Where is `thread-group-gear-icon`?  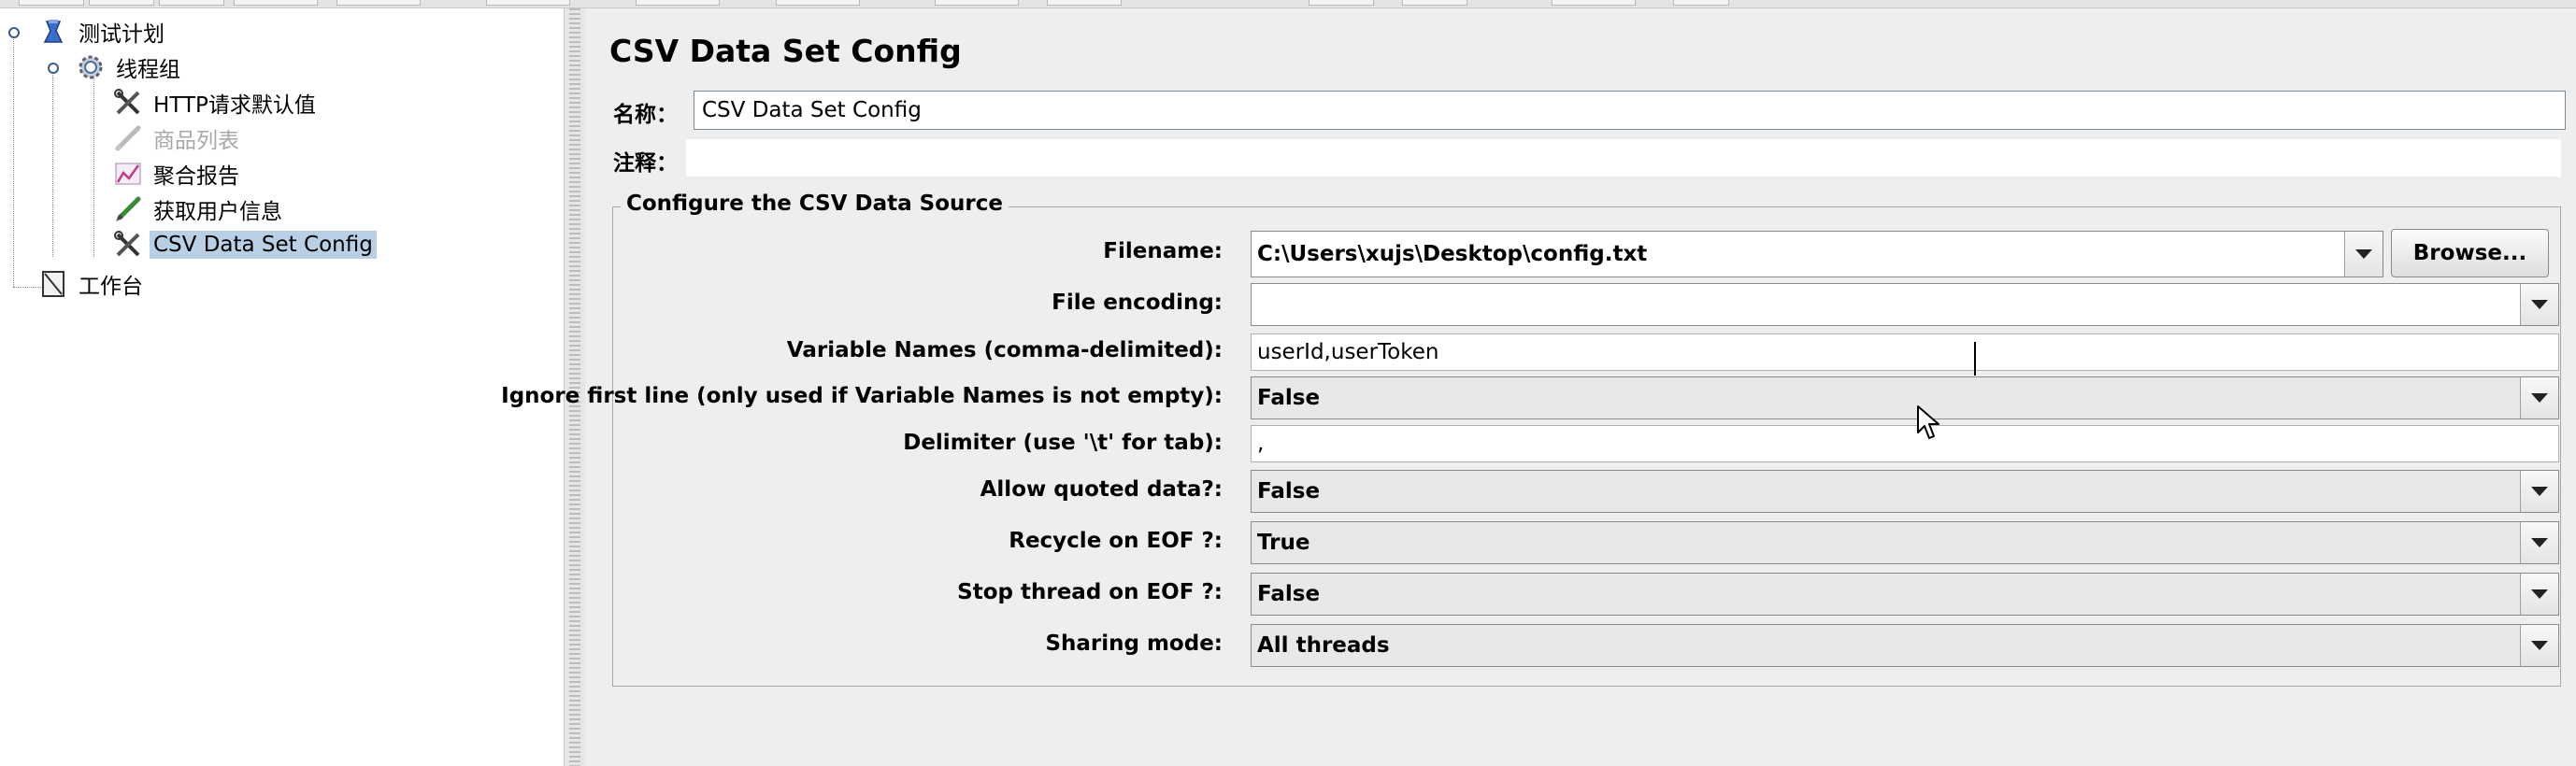
thread-group-gear-icon is located at coordinates (91, 67).